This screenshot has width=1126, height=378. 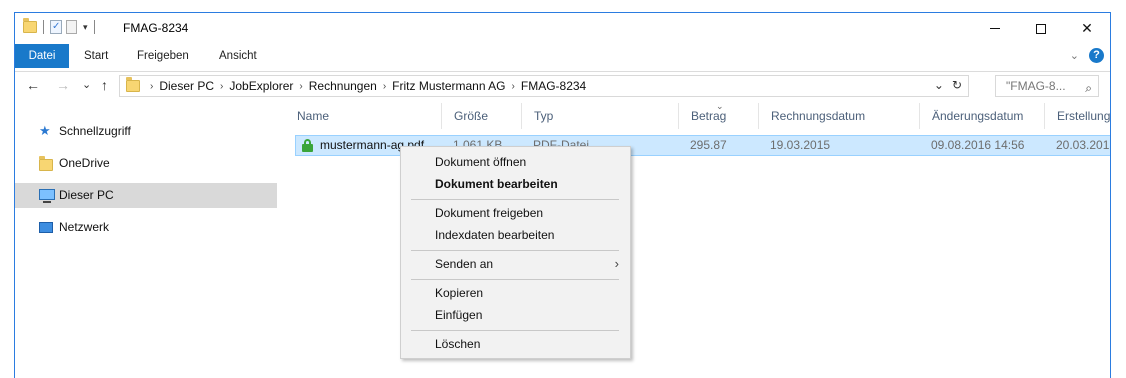 What do you see at coordinates (978, 145) in the screenshot?
I see `file-modified: 09.08.2016 14:56` at bounding box center [978, 145].